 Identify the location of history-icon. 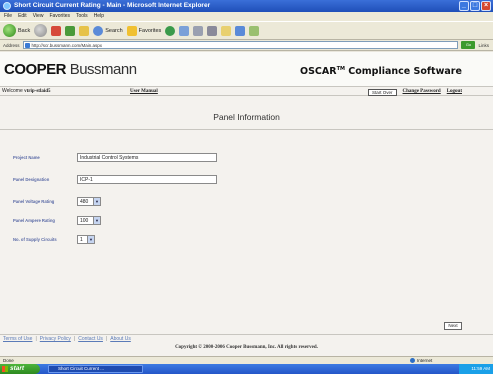
(184, 30).